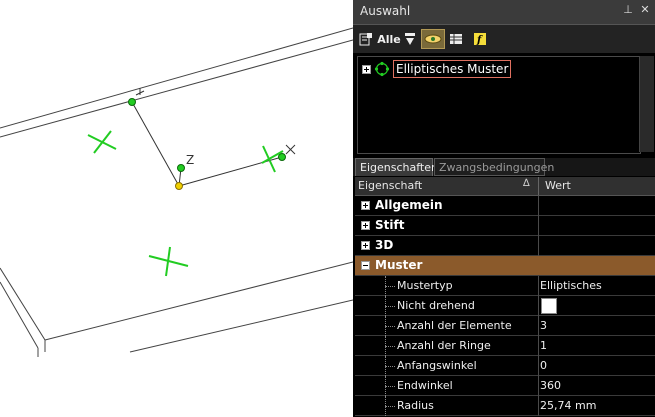 Image resolution: width=655 pixels, height=417 pixels. What do you see at coordinates (505, 406) in the screenshot?
I see `property-row-radius: Radius 25,74 mm` at bounding box center [505, 406].